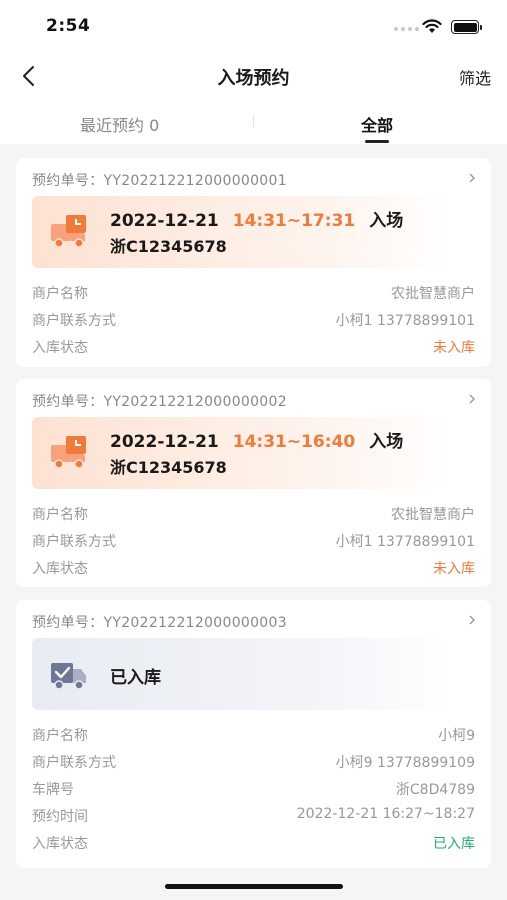 This screenshot has width=507, height=900. Describe the element at coordinates (253, 78) in the screenshot. I see `page-title: 入场预约` at that location.